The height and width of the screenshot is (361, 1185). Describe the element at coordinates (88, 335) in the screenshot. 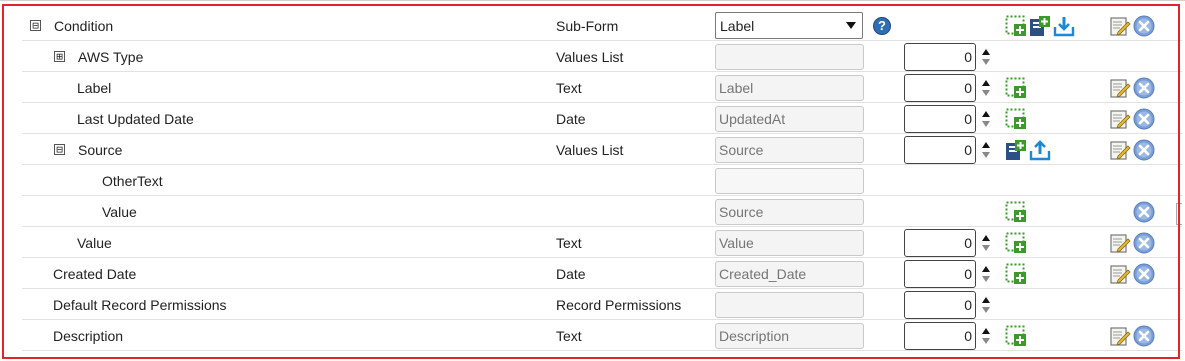

I see `field-name: Description` at that location.